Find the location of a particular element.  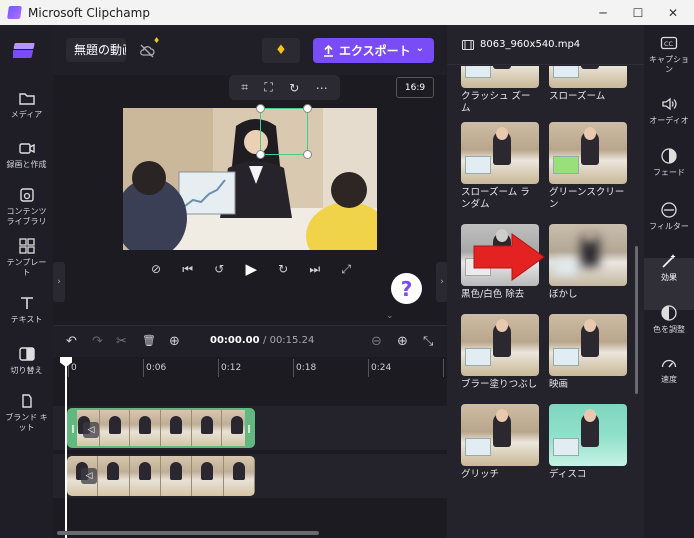

effect-tile: スローズーム ランダム is located at coordinates (500, 166).